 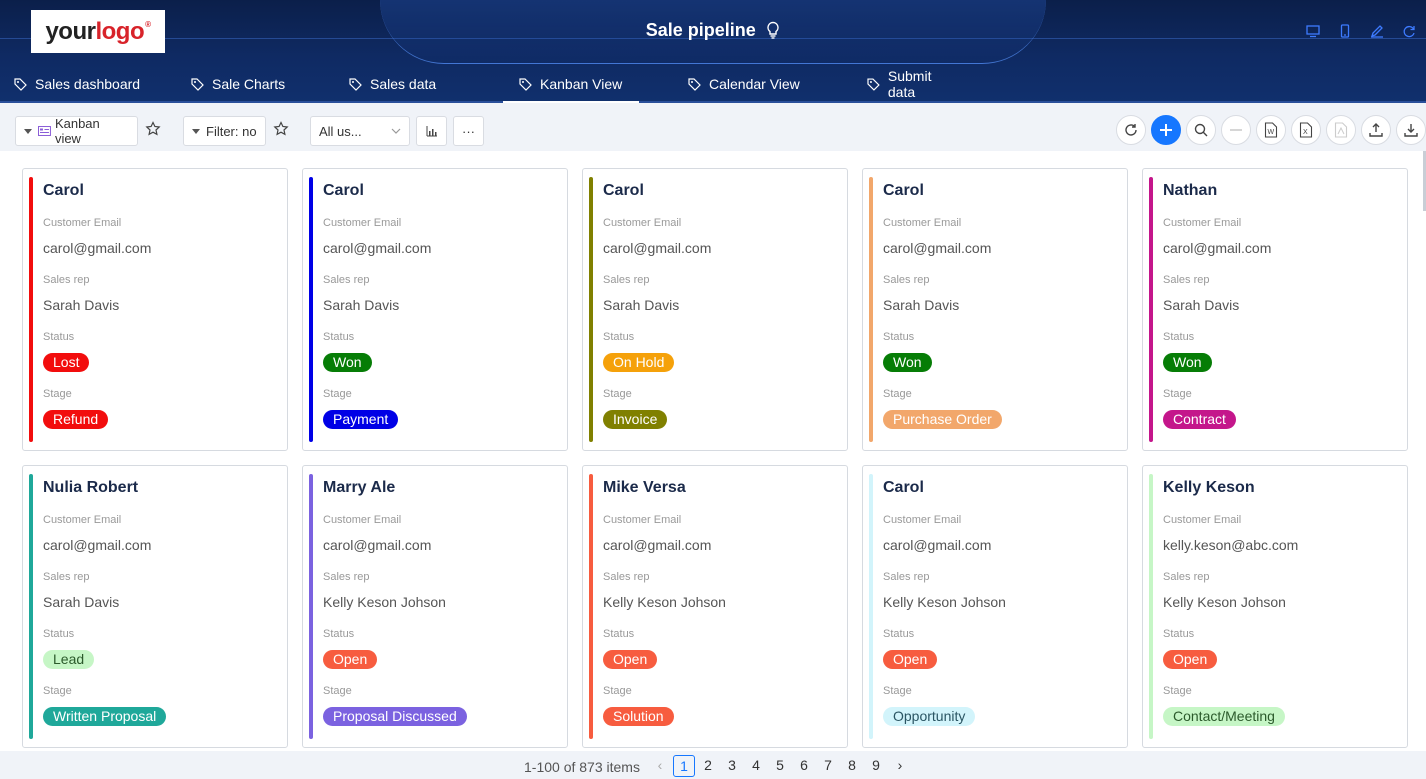 I want to click on page-number-9: 9, so click(x=876, y=766).